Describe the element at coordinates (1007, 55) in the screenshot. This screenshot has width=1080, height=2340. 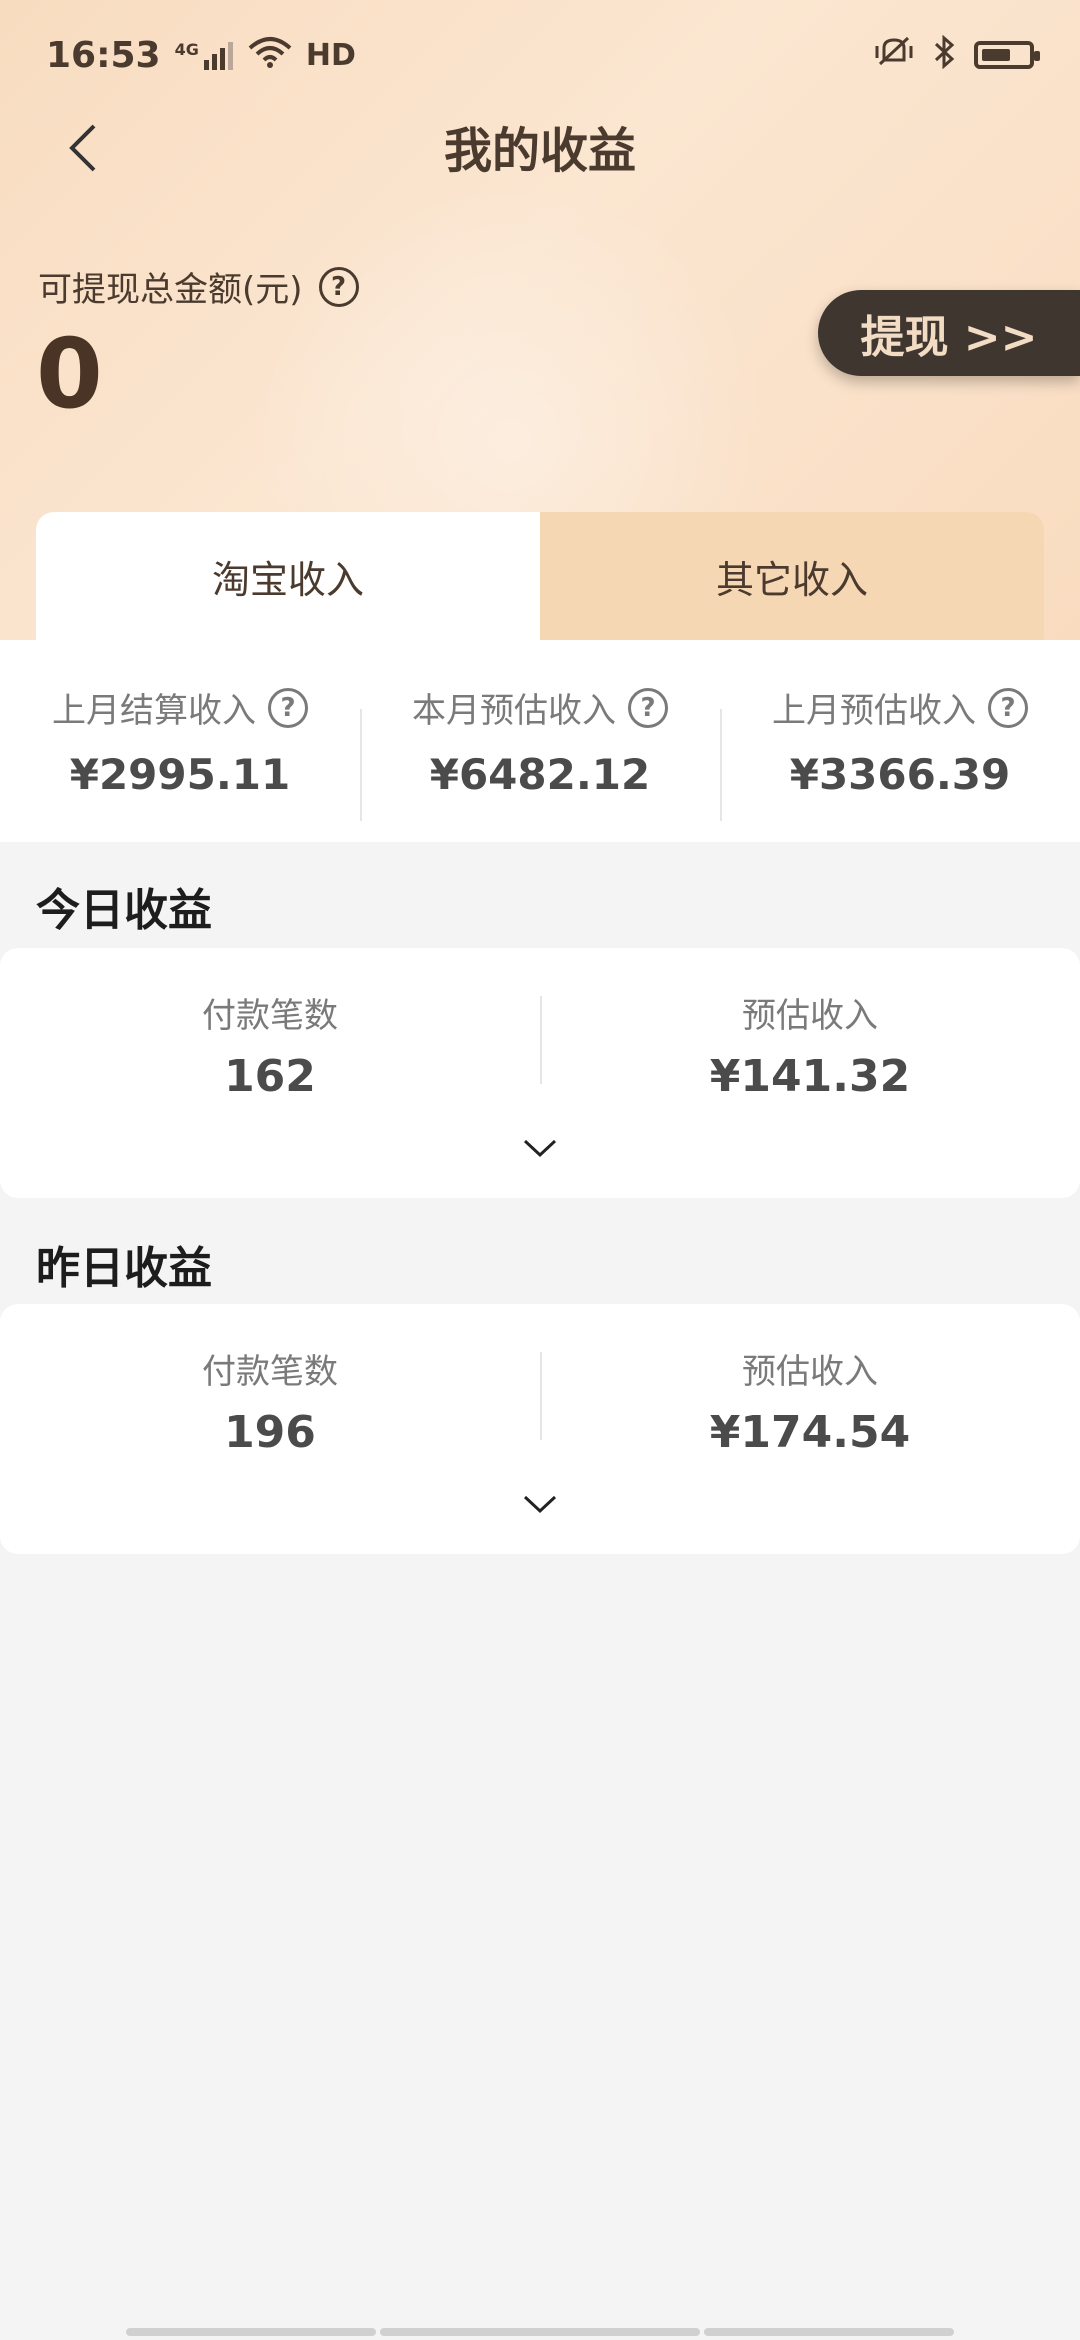
I see `battery-icon` at that location.